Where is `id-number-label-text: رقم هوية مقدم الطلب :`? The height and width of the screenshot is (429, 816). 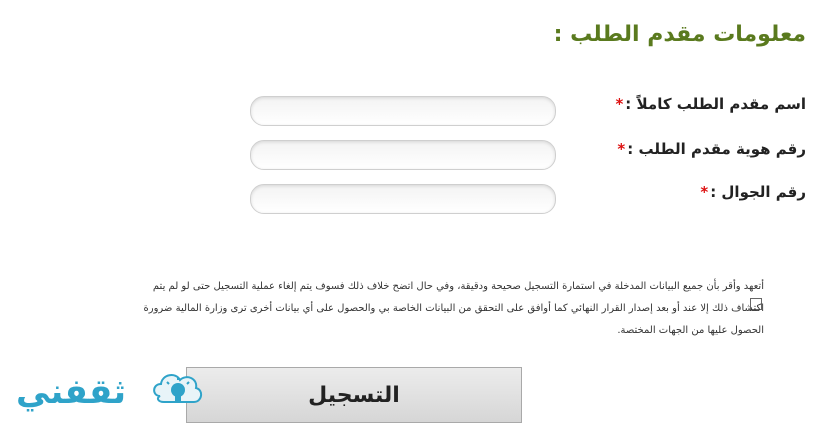 id-number-label-text: رقم هوية مقدم الطلب : is located at coordinates (716, 149).